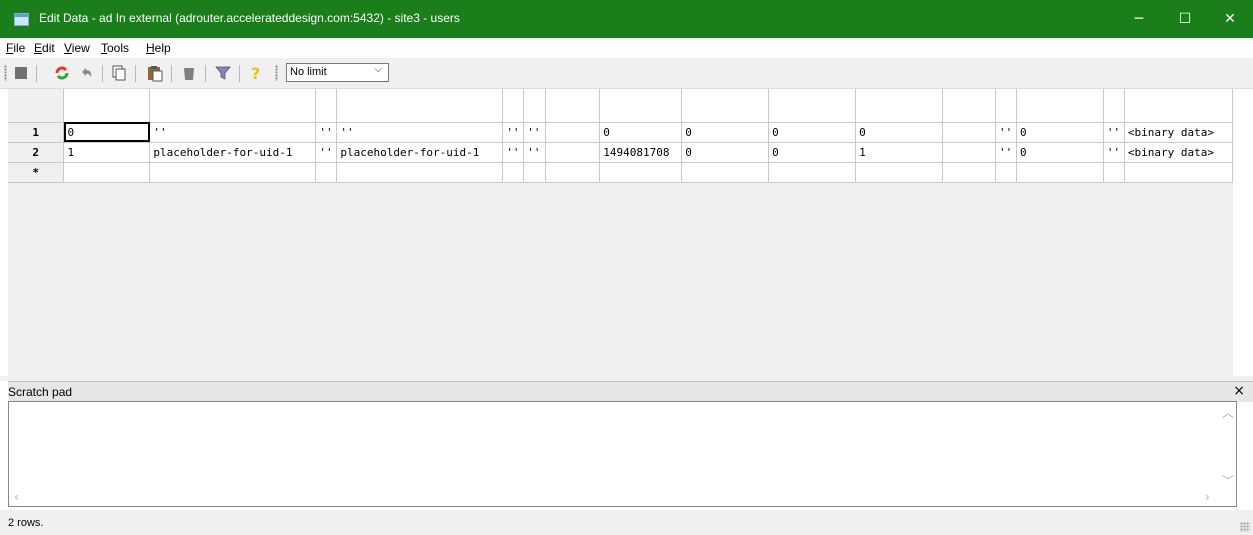 Image resolution: width=1253 pixels, height=535 pixels. Describe the element at coordinates (36, 132) in the screenshot. I see `row-header: 1` at that location.